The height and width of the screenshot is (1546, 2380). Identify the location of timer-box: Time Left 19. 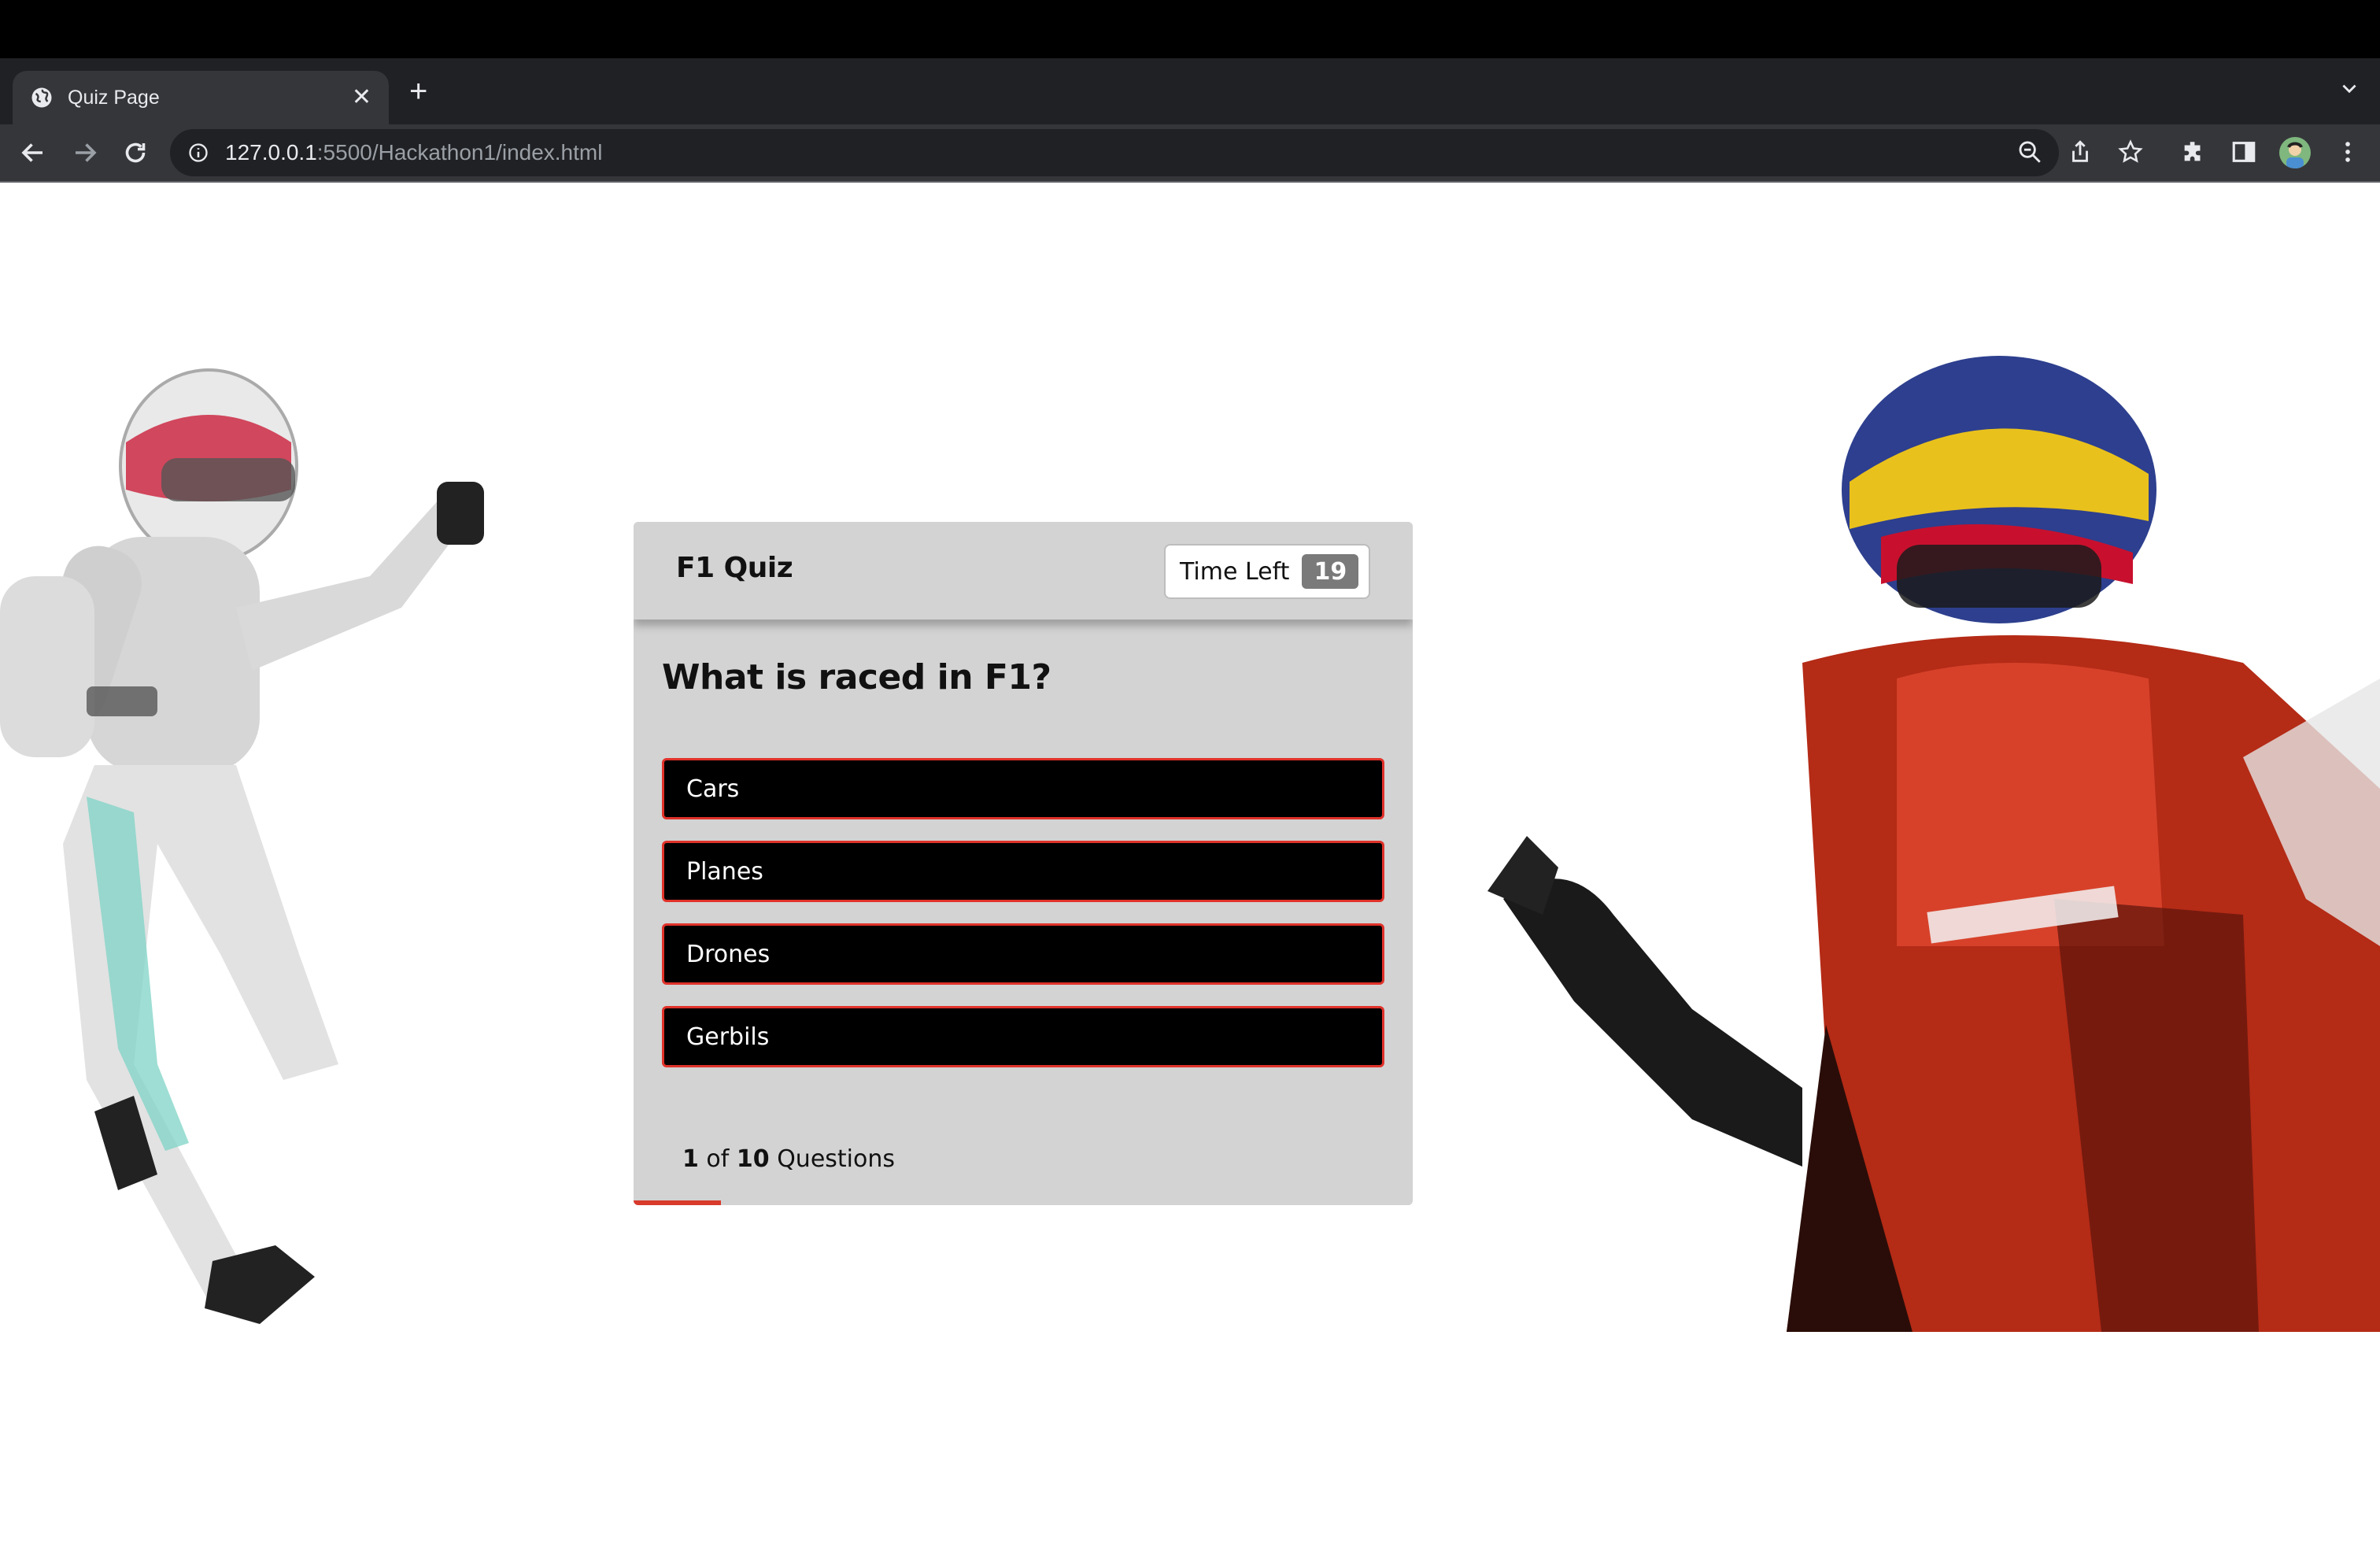
(1267, 572).